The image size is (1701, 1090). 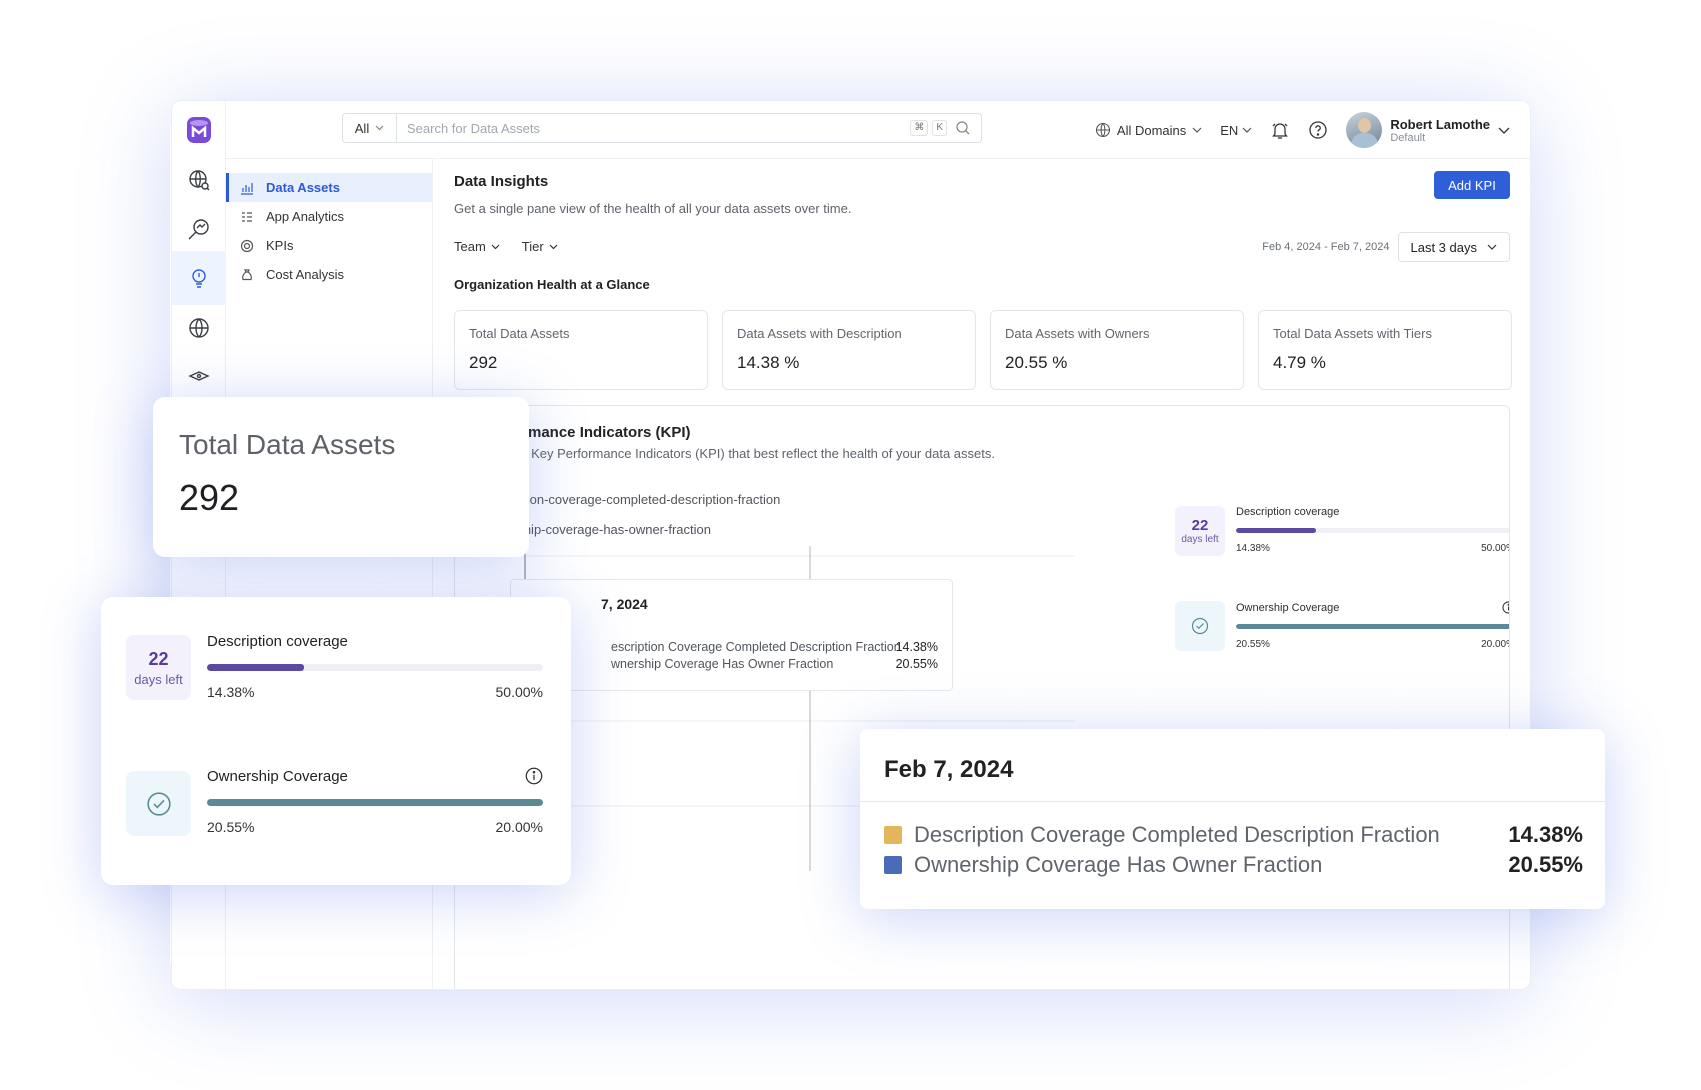 I want to click on sidebar-item-app-analytics: App Analytics, so click(x=329, y=216).